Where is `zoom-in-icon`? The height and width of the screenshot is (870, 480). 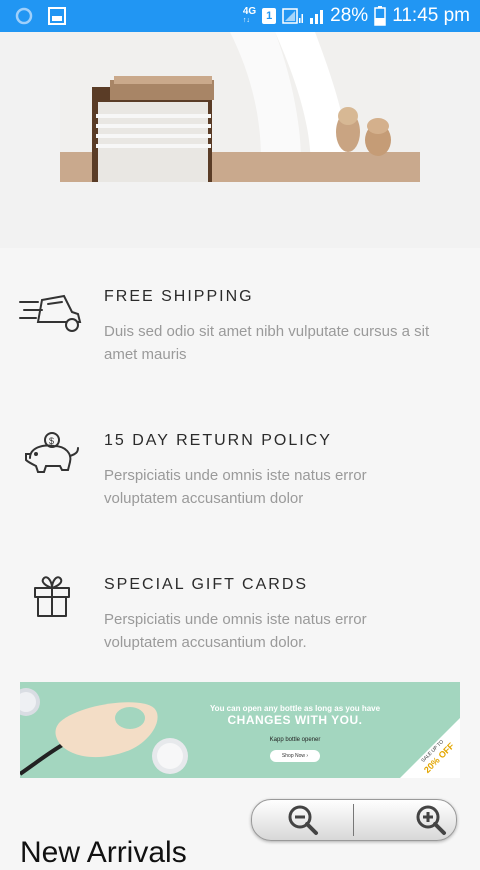
zoom-in-icon is located at coordinates (431, 820).